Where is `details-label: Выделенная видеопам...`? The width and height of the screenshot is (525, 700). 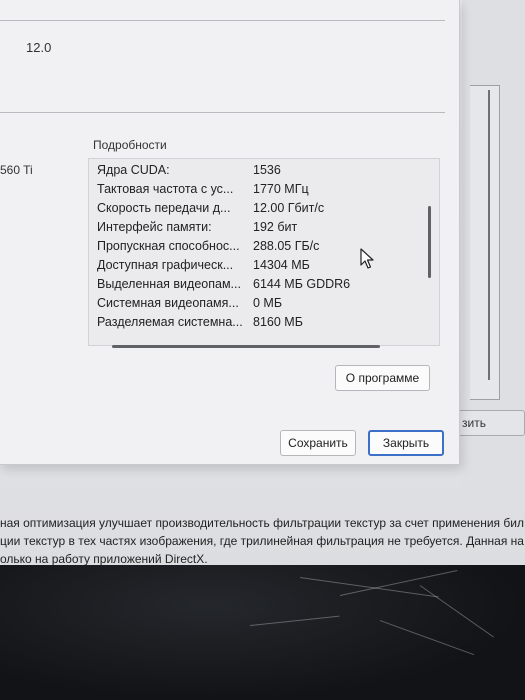
details-label: Выделенная видеопам... is located at coordinates (169, 284).